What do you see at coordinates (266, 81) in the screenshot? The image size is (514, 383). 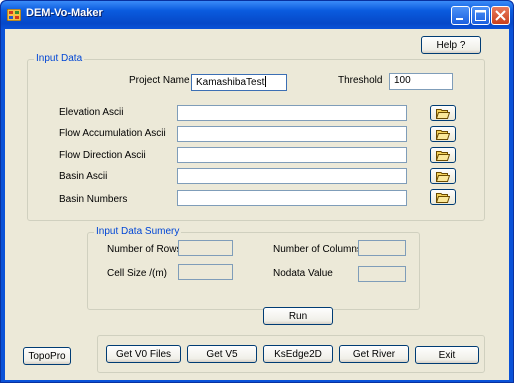 I see `text-cursor` at bounding box center [266, 81].